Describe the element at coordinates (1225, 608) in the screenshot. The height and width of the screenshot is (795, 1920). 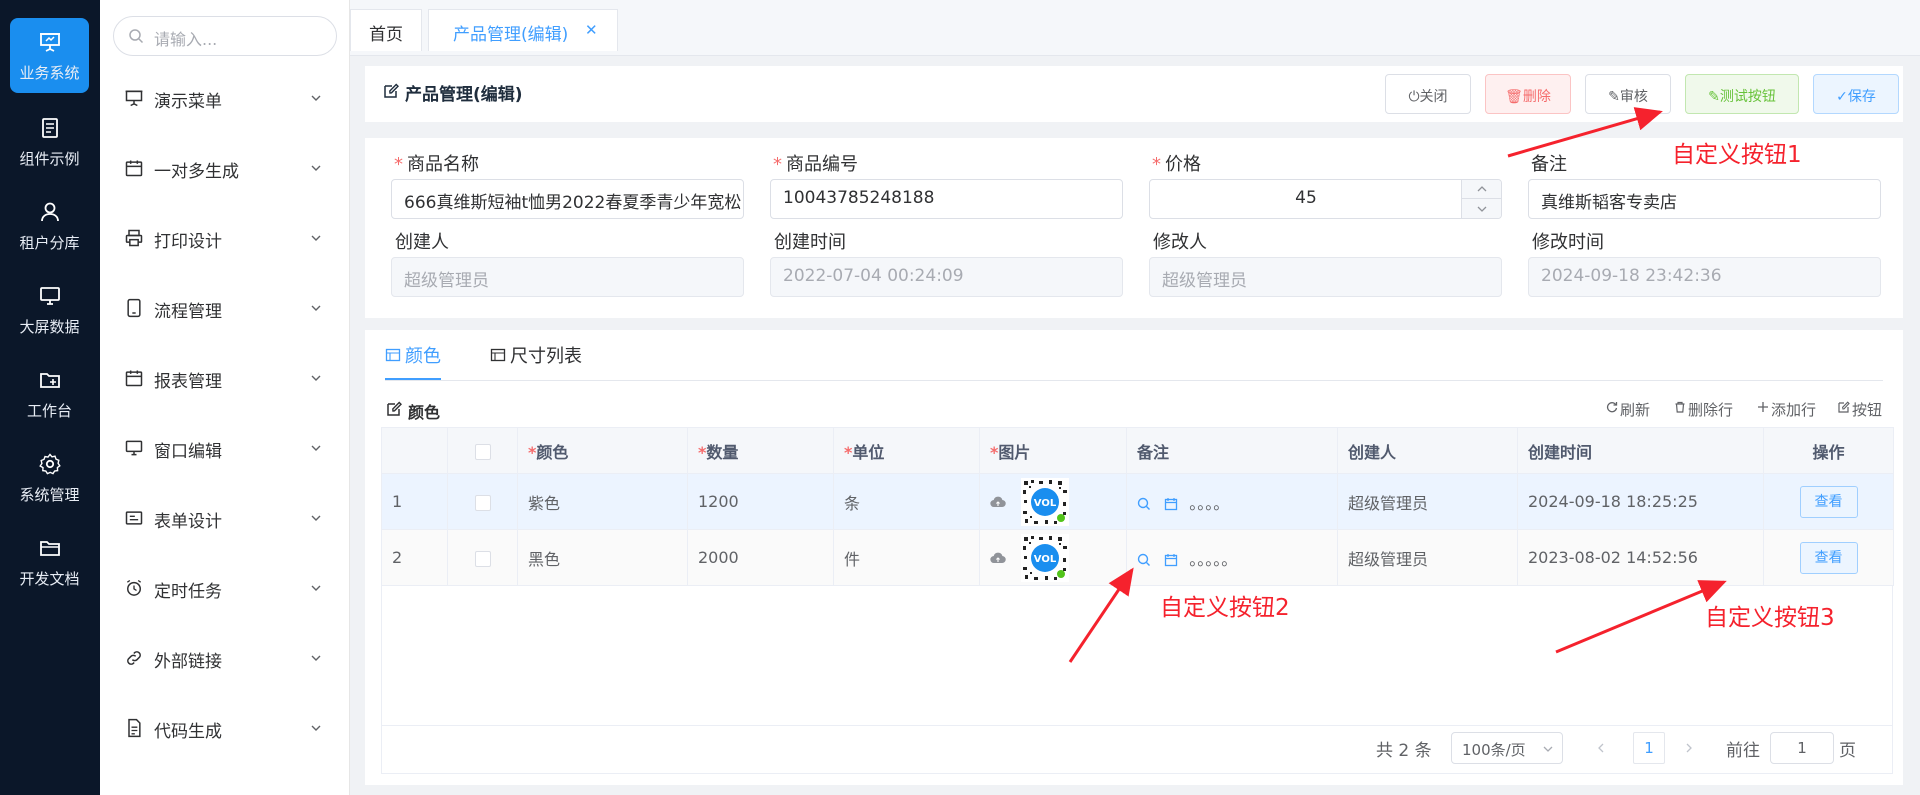
I see `annotation-label-2: 自定义按钮2` at that location.